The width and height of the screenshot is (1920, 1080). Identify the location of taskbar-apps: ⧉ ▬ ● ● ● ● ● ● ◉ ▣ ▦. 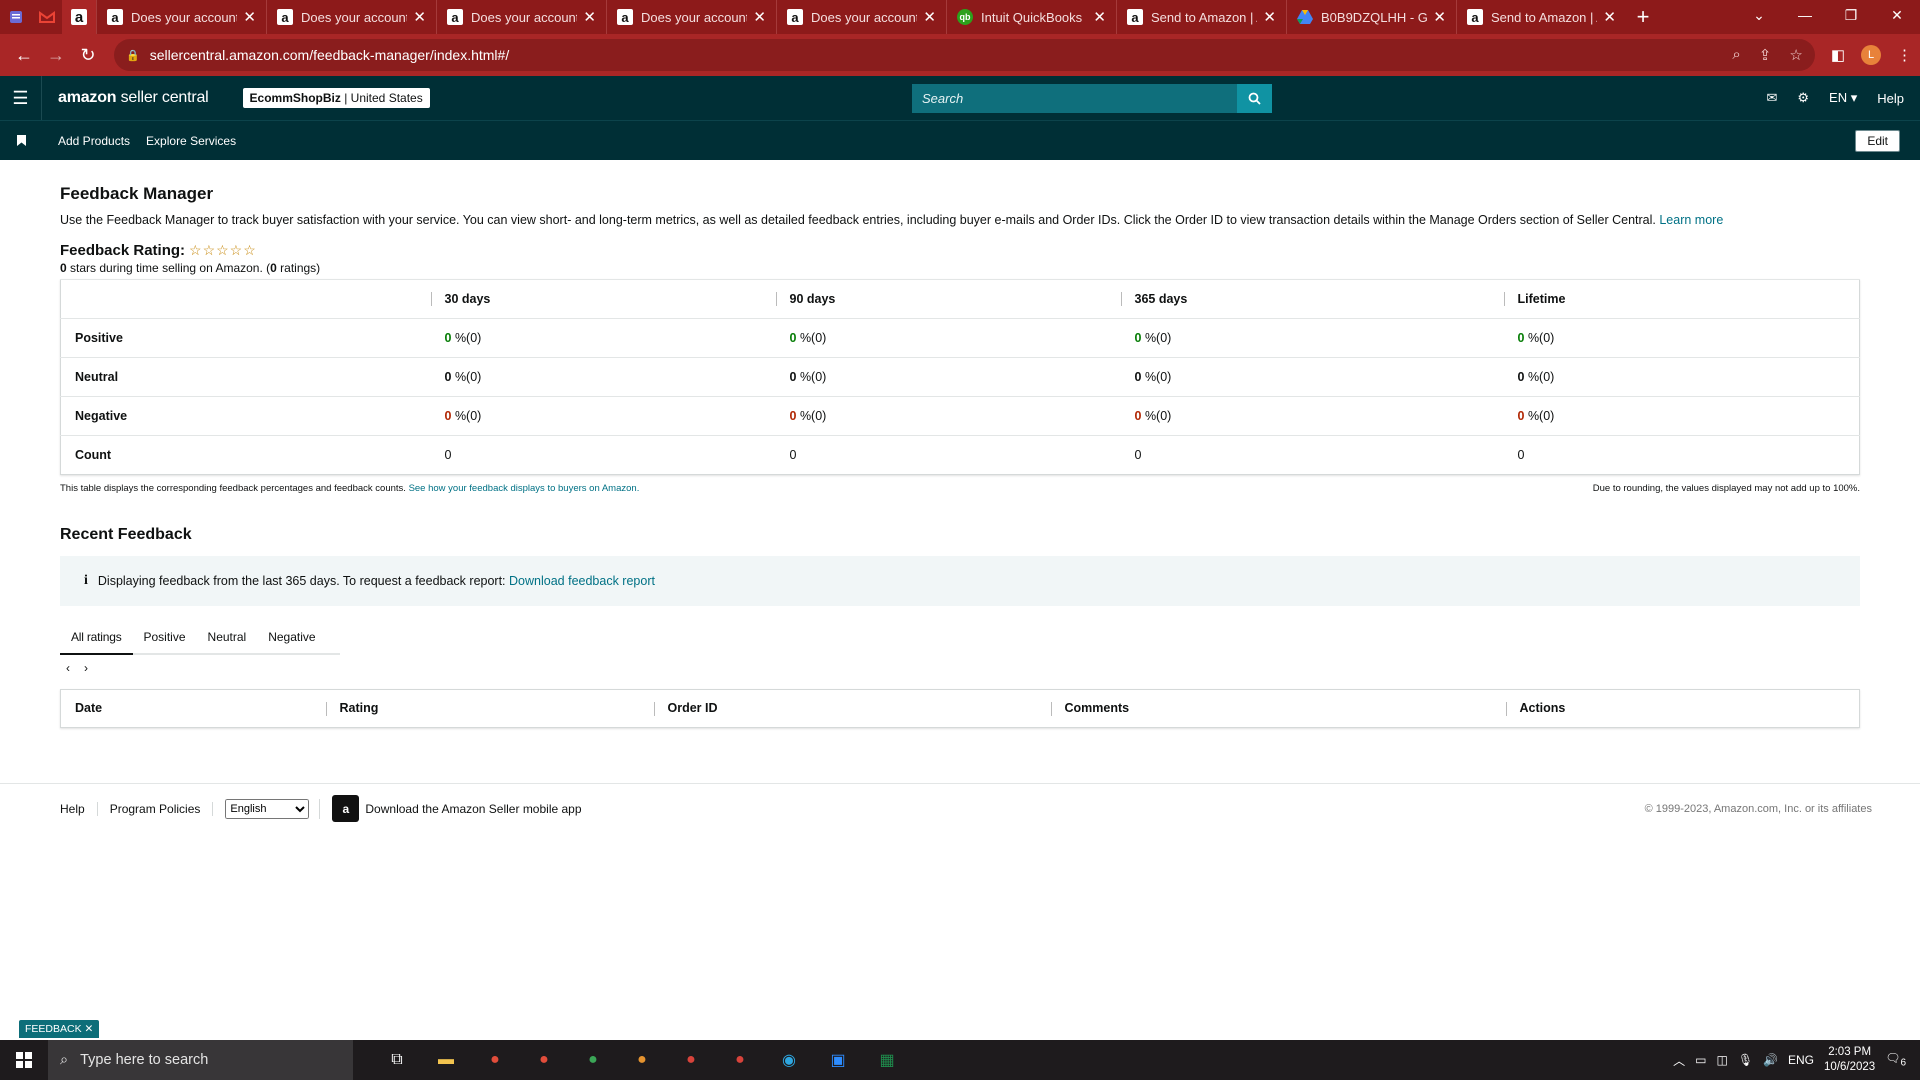
(642, 1060).